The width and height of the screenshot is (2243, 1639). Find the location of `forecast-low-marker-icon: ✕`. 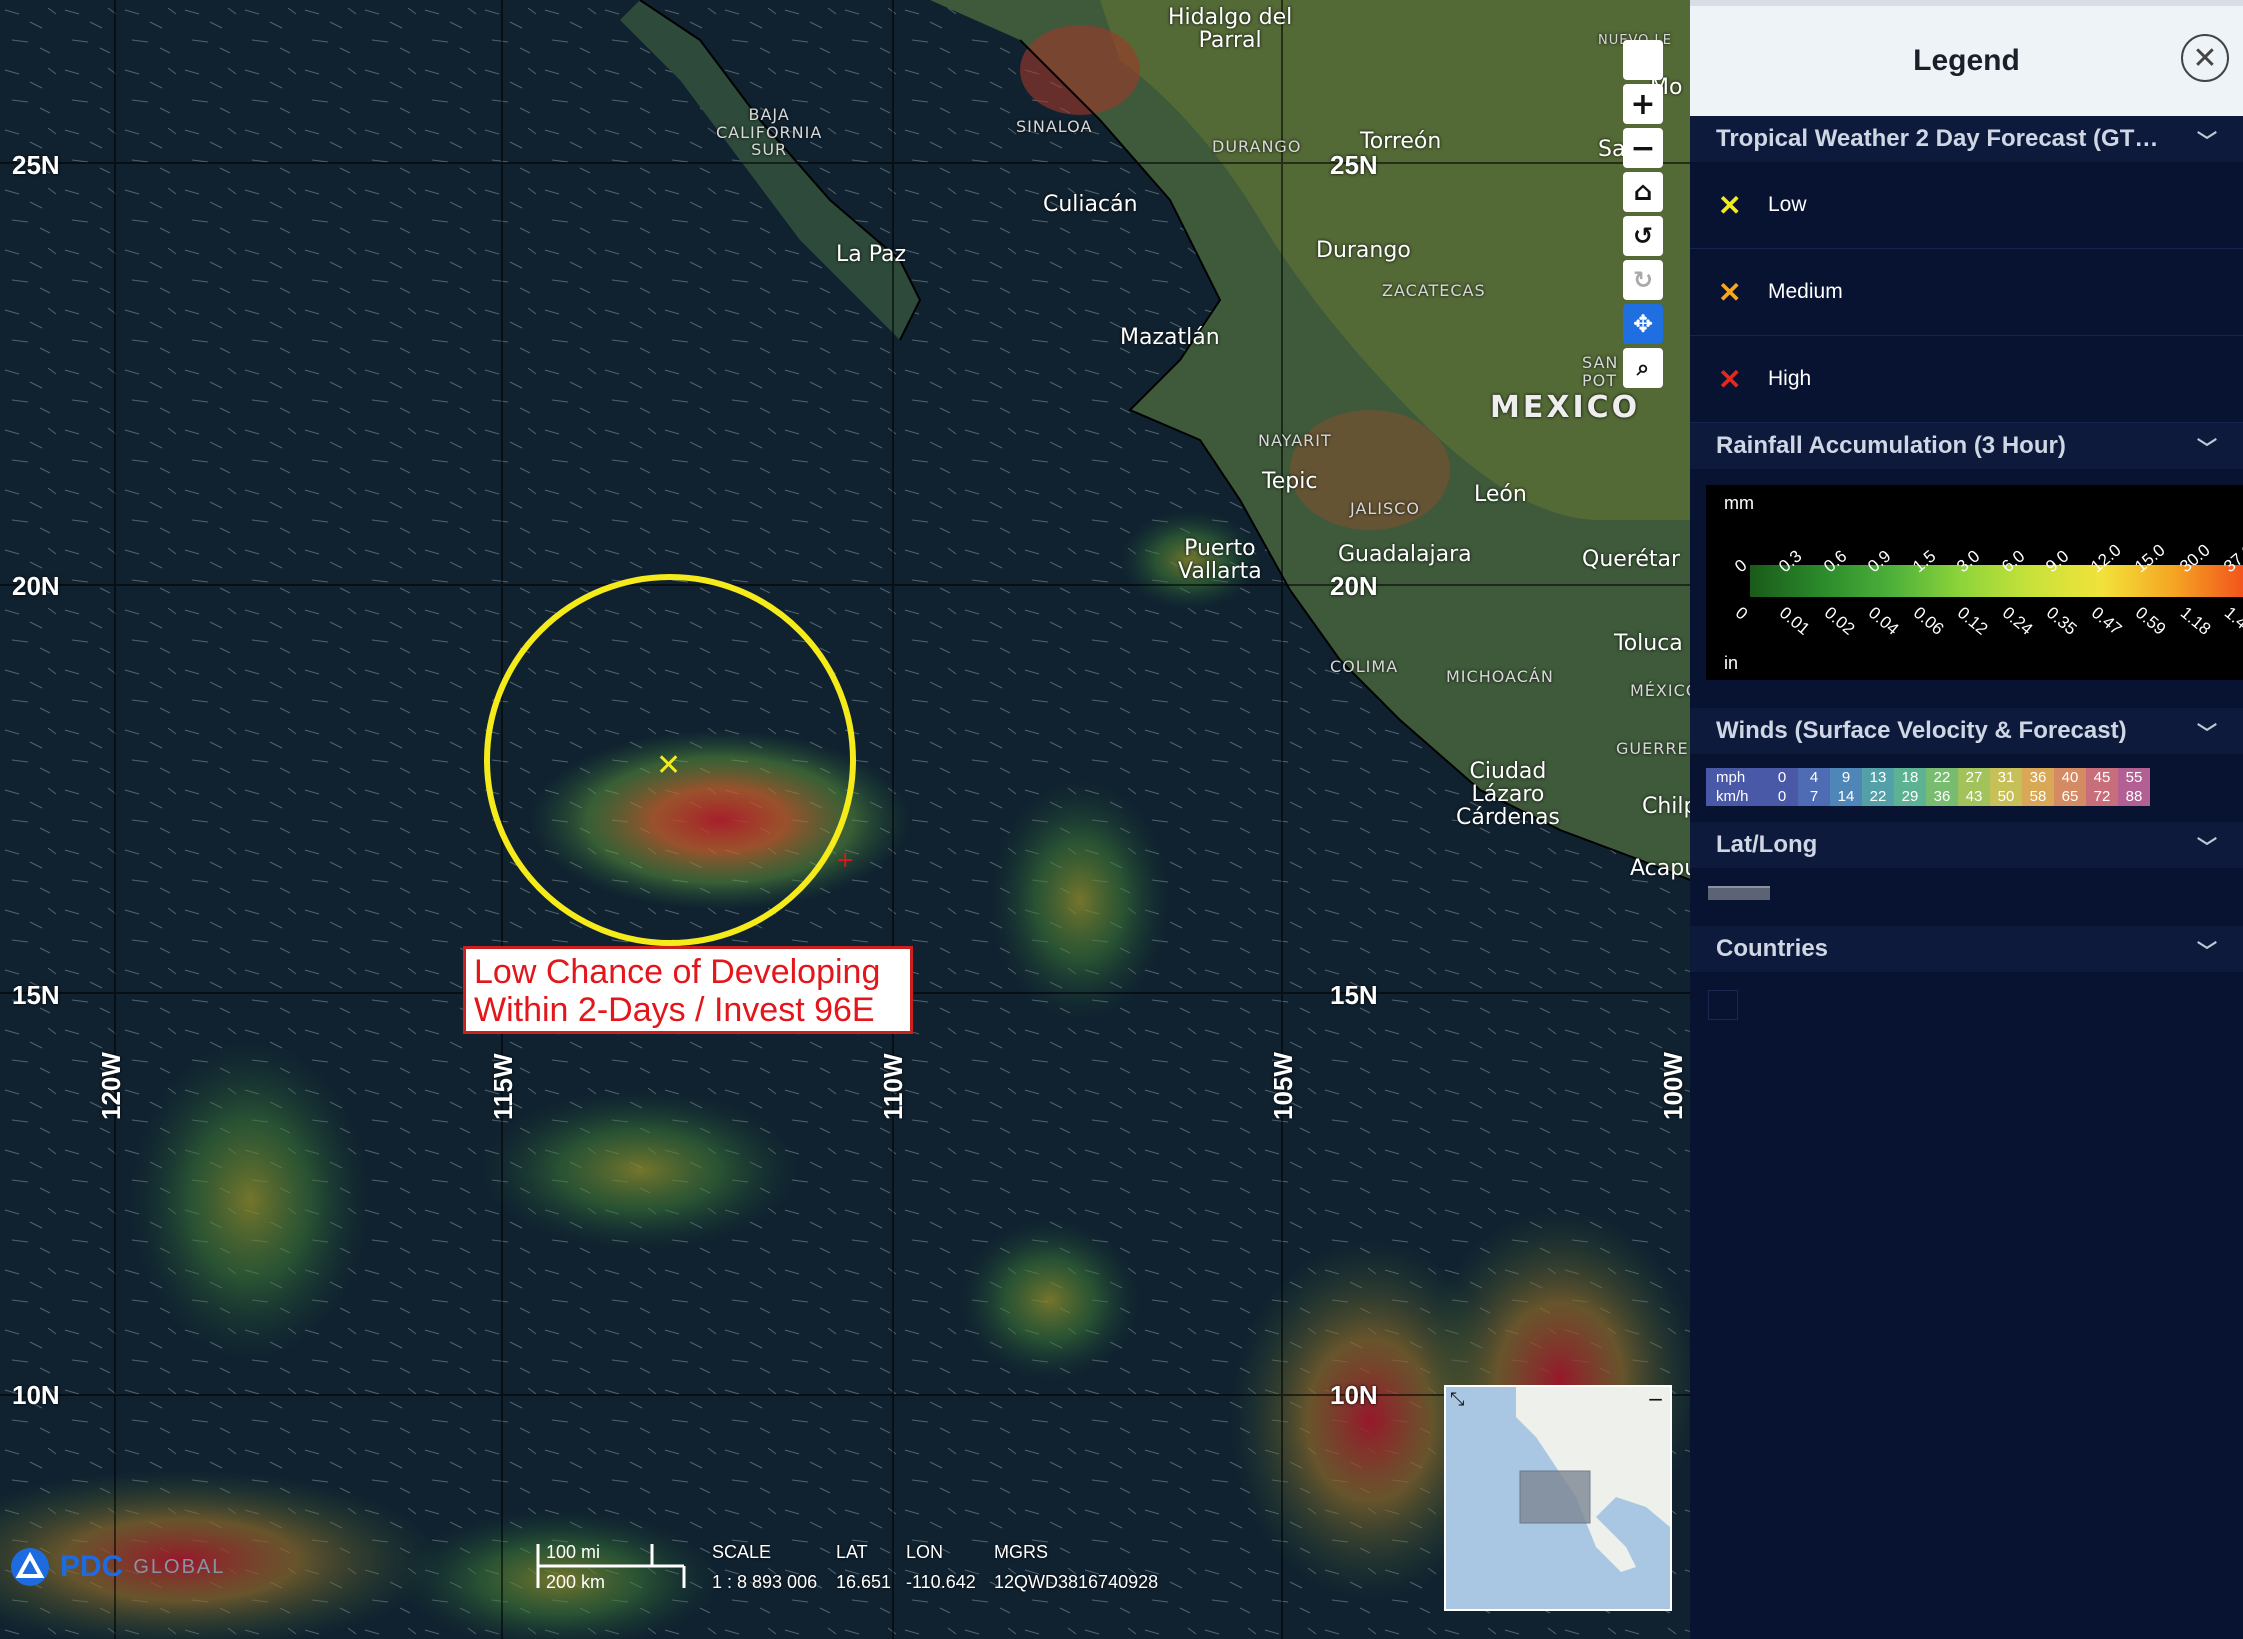

forecast-low-marker-icon: ✕ is located at coordinates (668, 765).